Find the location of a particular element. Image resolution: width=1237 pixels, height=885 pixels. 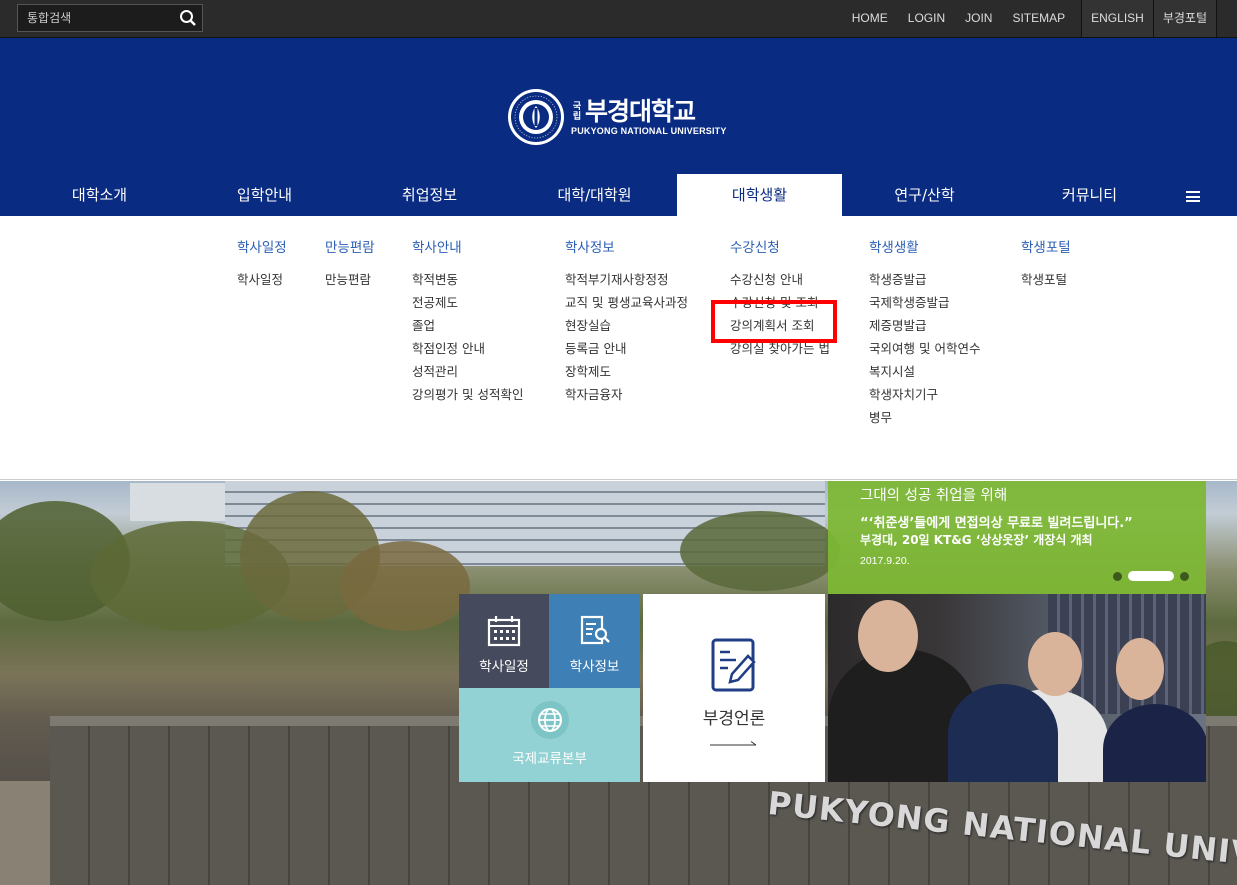

top-utility-bar: HOME LOGIN JOIN SITEMAP ENGLISH 부경포털 is located at coordinates (618, 19).